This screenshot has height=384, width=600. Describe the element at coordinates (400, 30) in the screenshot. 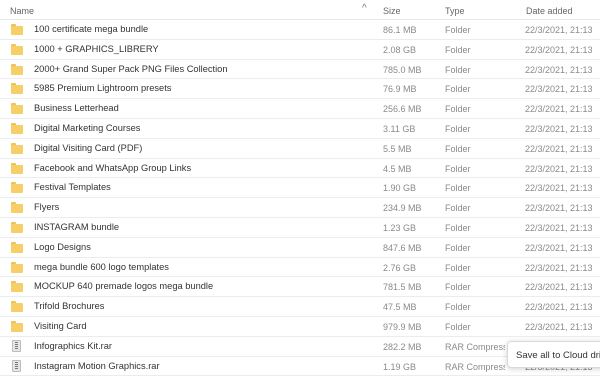

I see `file-size: 86.1 MB` at that location.